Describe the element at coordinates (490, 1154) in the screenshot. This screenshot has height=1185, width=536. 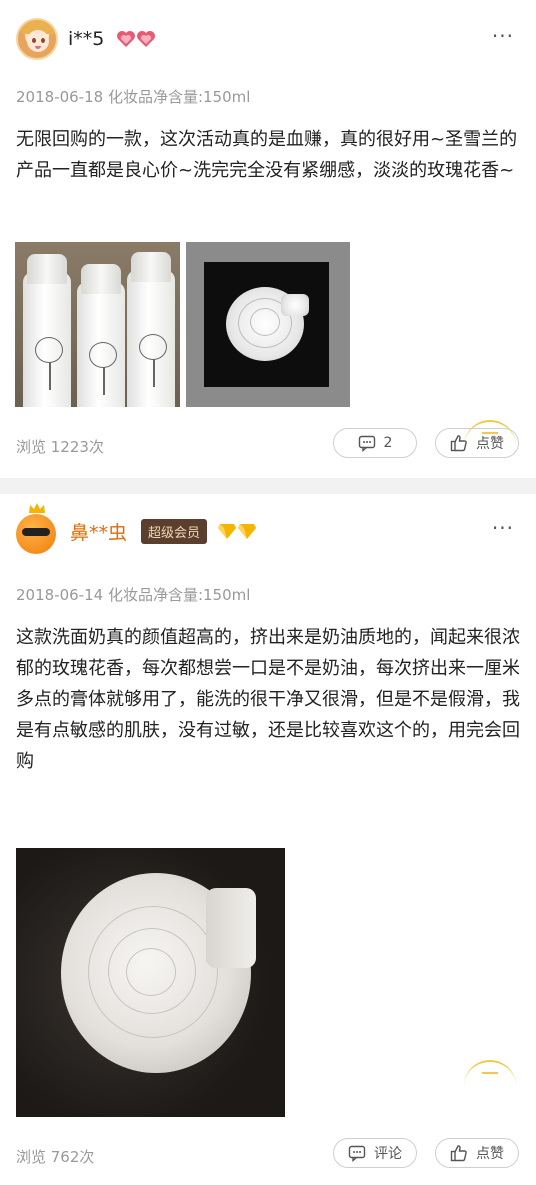
I see `like-label: 点赞` at that location.